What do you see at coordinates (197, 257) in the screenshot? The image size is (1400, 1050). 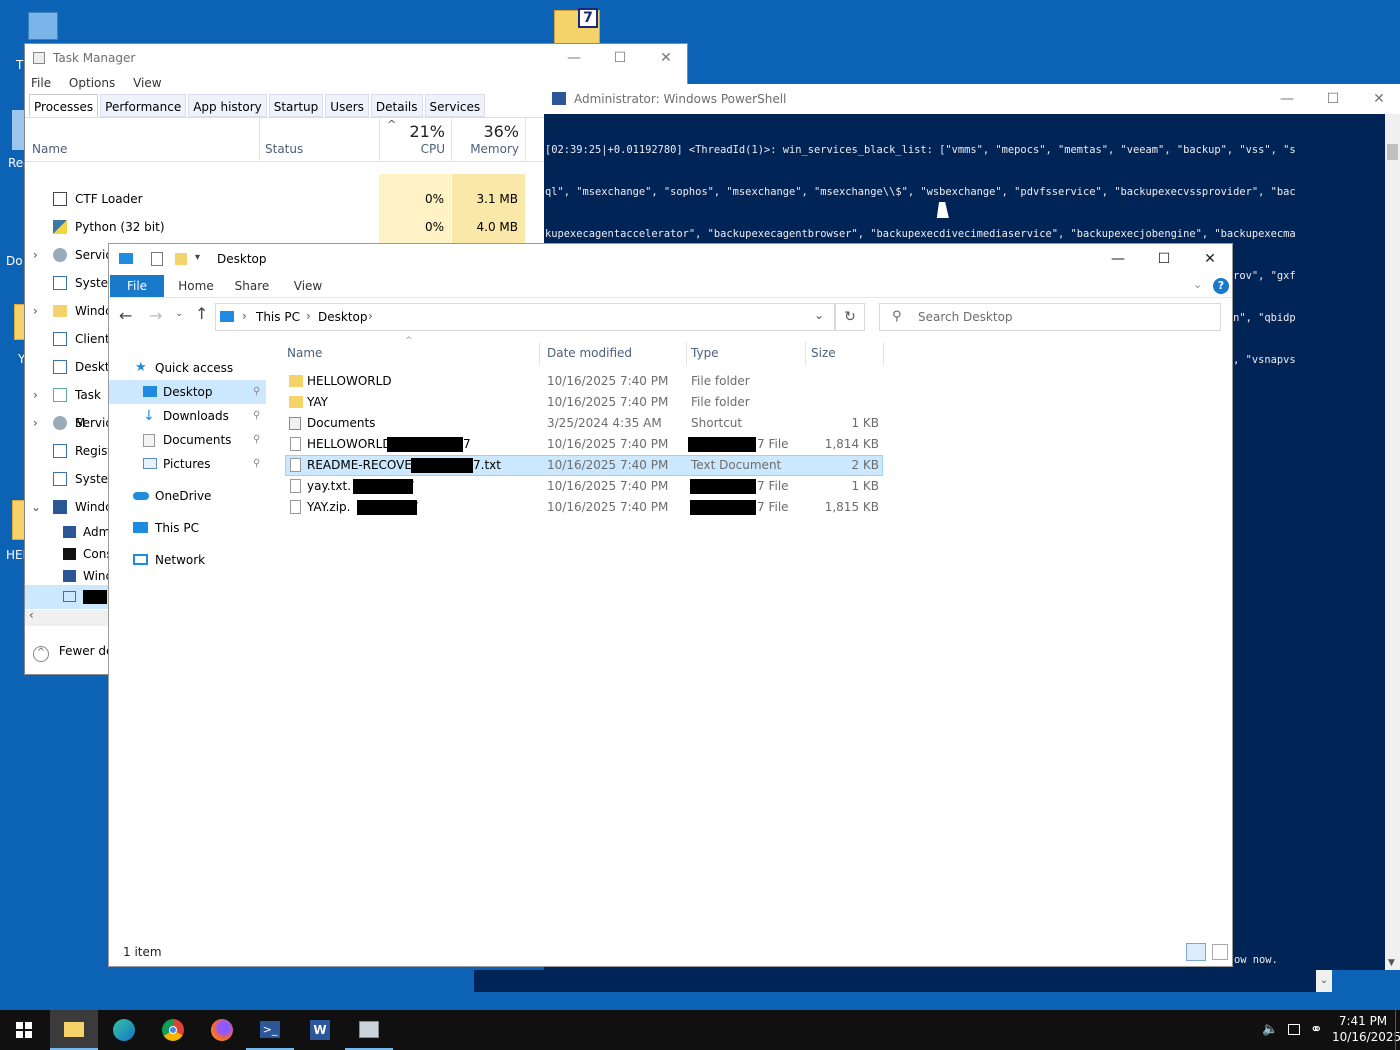 I see `qat-dropdown-icon: ▾` at bounding box center [197, 257].